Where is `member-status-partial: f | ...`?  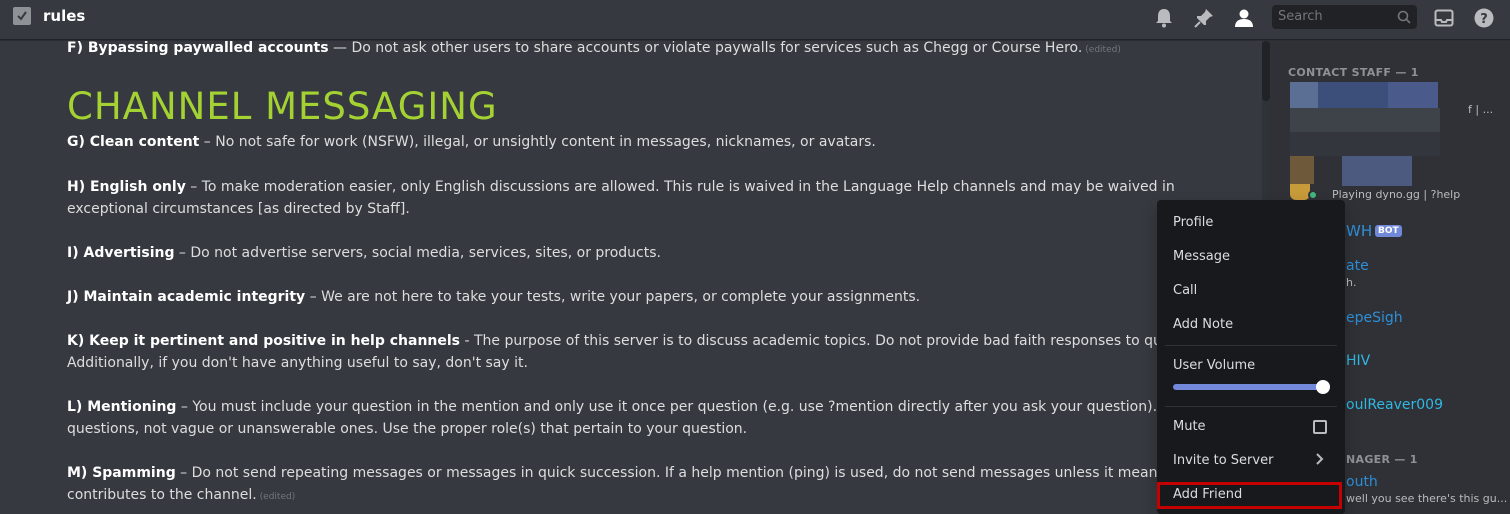 member-status-partial: f | ... is located at coordinates (1481, 109).